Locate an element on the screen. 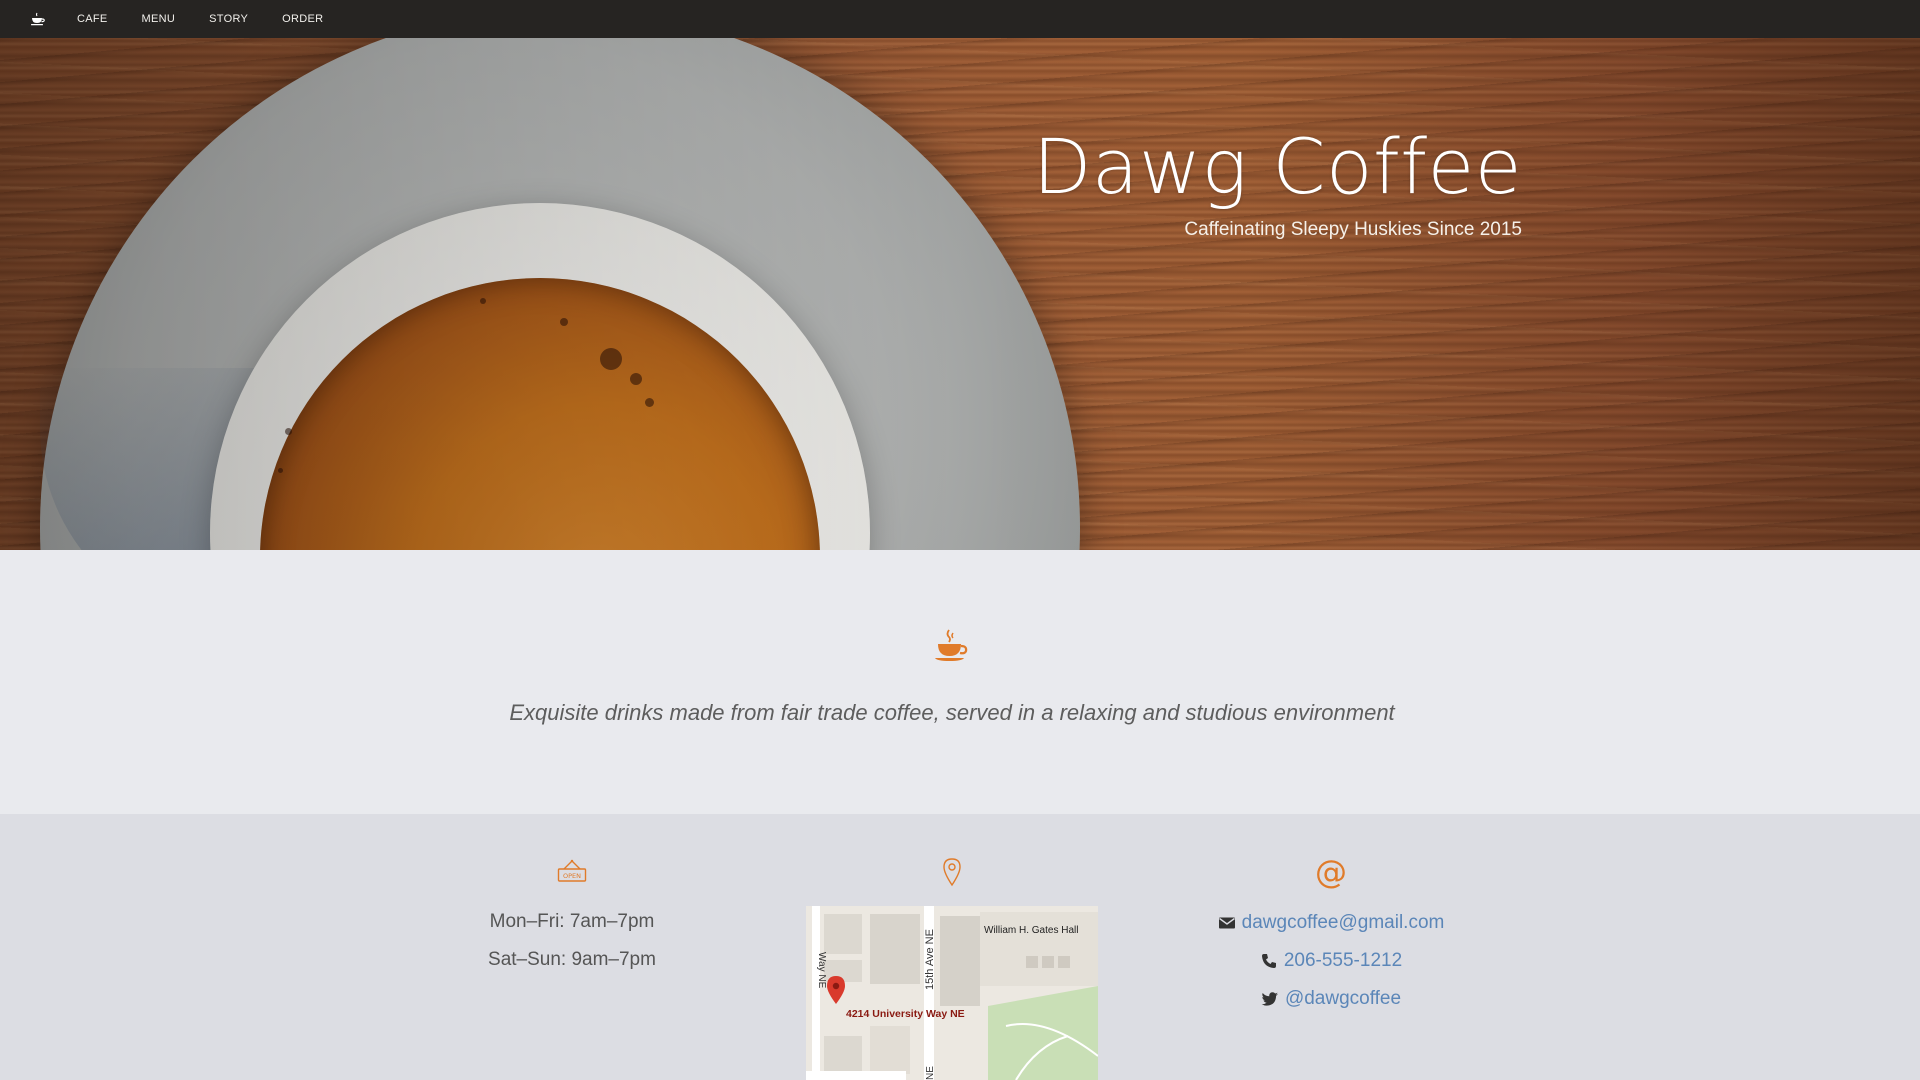  contact-email-row: dawgcoffee@gmail.com is located at coordinates (1331, 923).